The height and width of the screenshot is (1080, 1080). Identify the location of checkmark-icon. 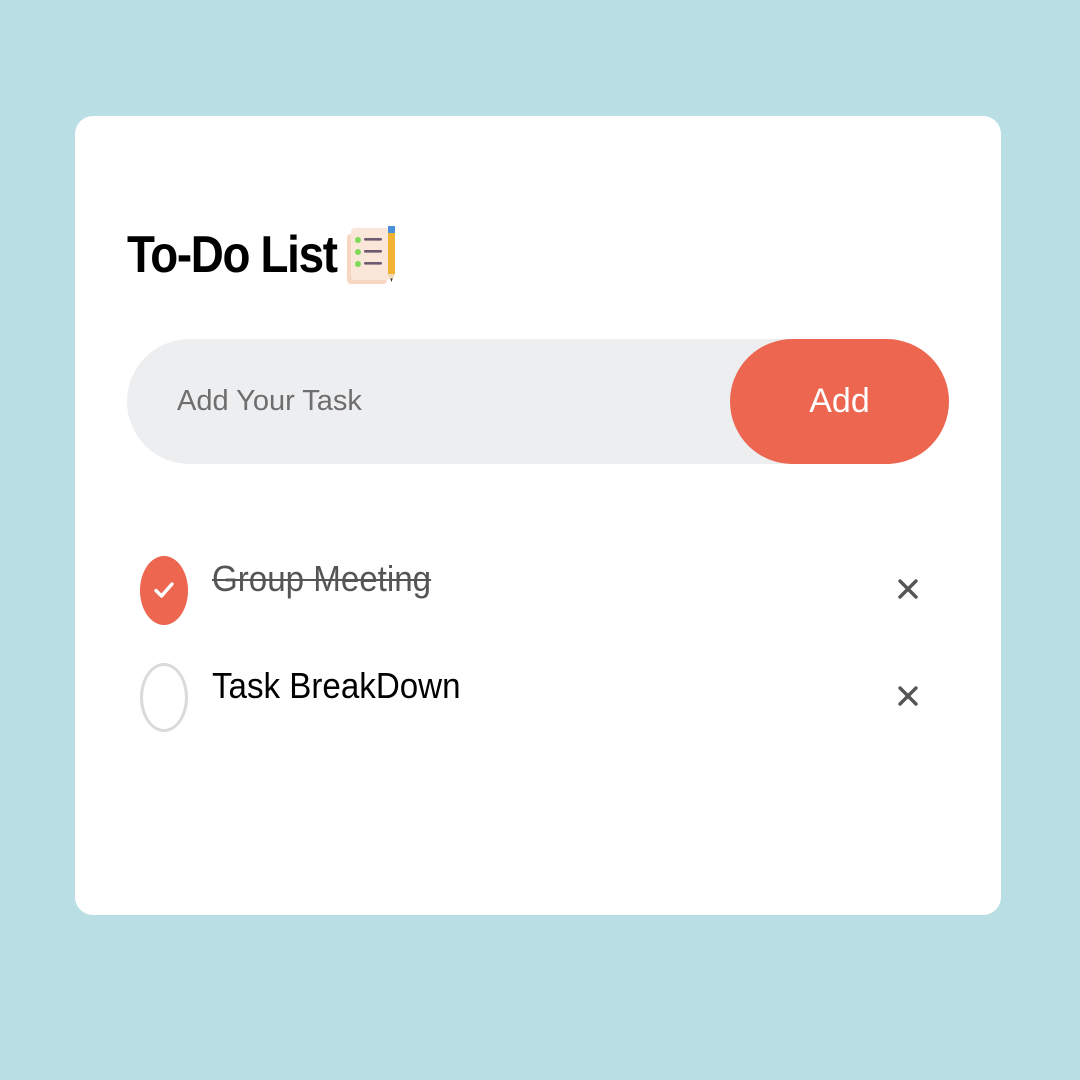
(164, 590).